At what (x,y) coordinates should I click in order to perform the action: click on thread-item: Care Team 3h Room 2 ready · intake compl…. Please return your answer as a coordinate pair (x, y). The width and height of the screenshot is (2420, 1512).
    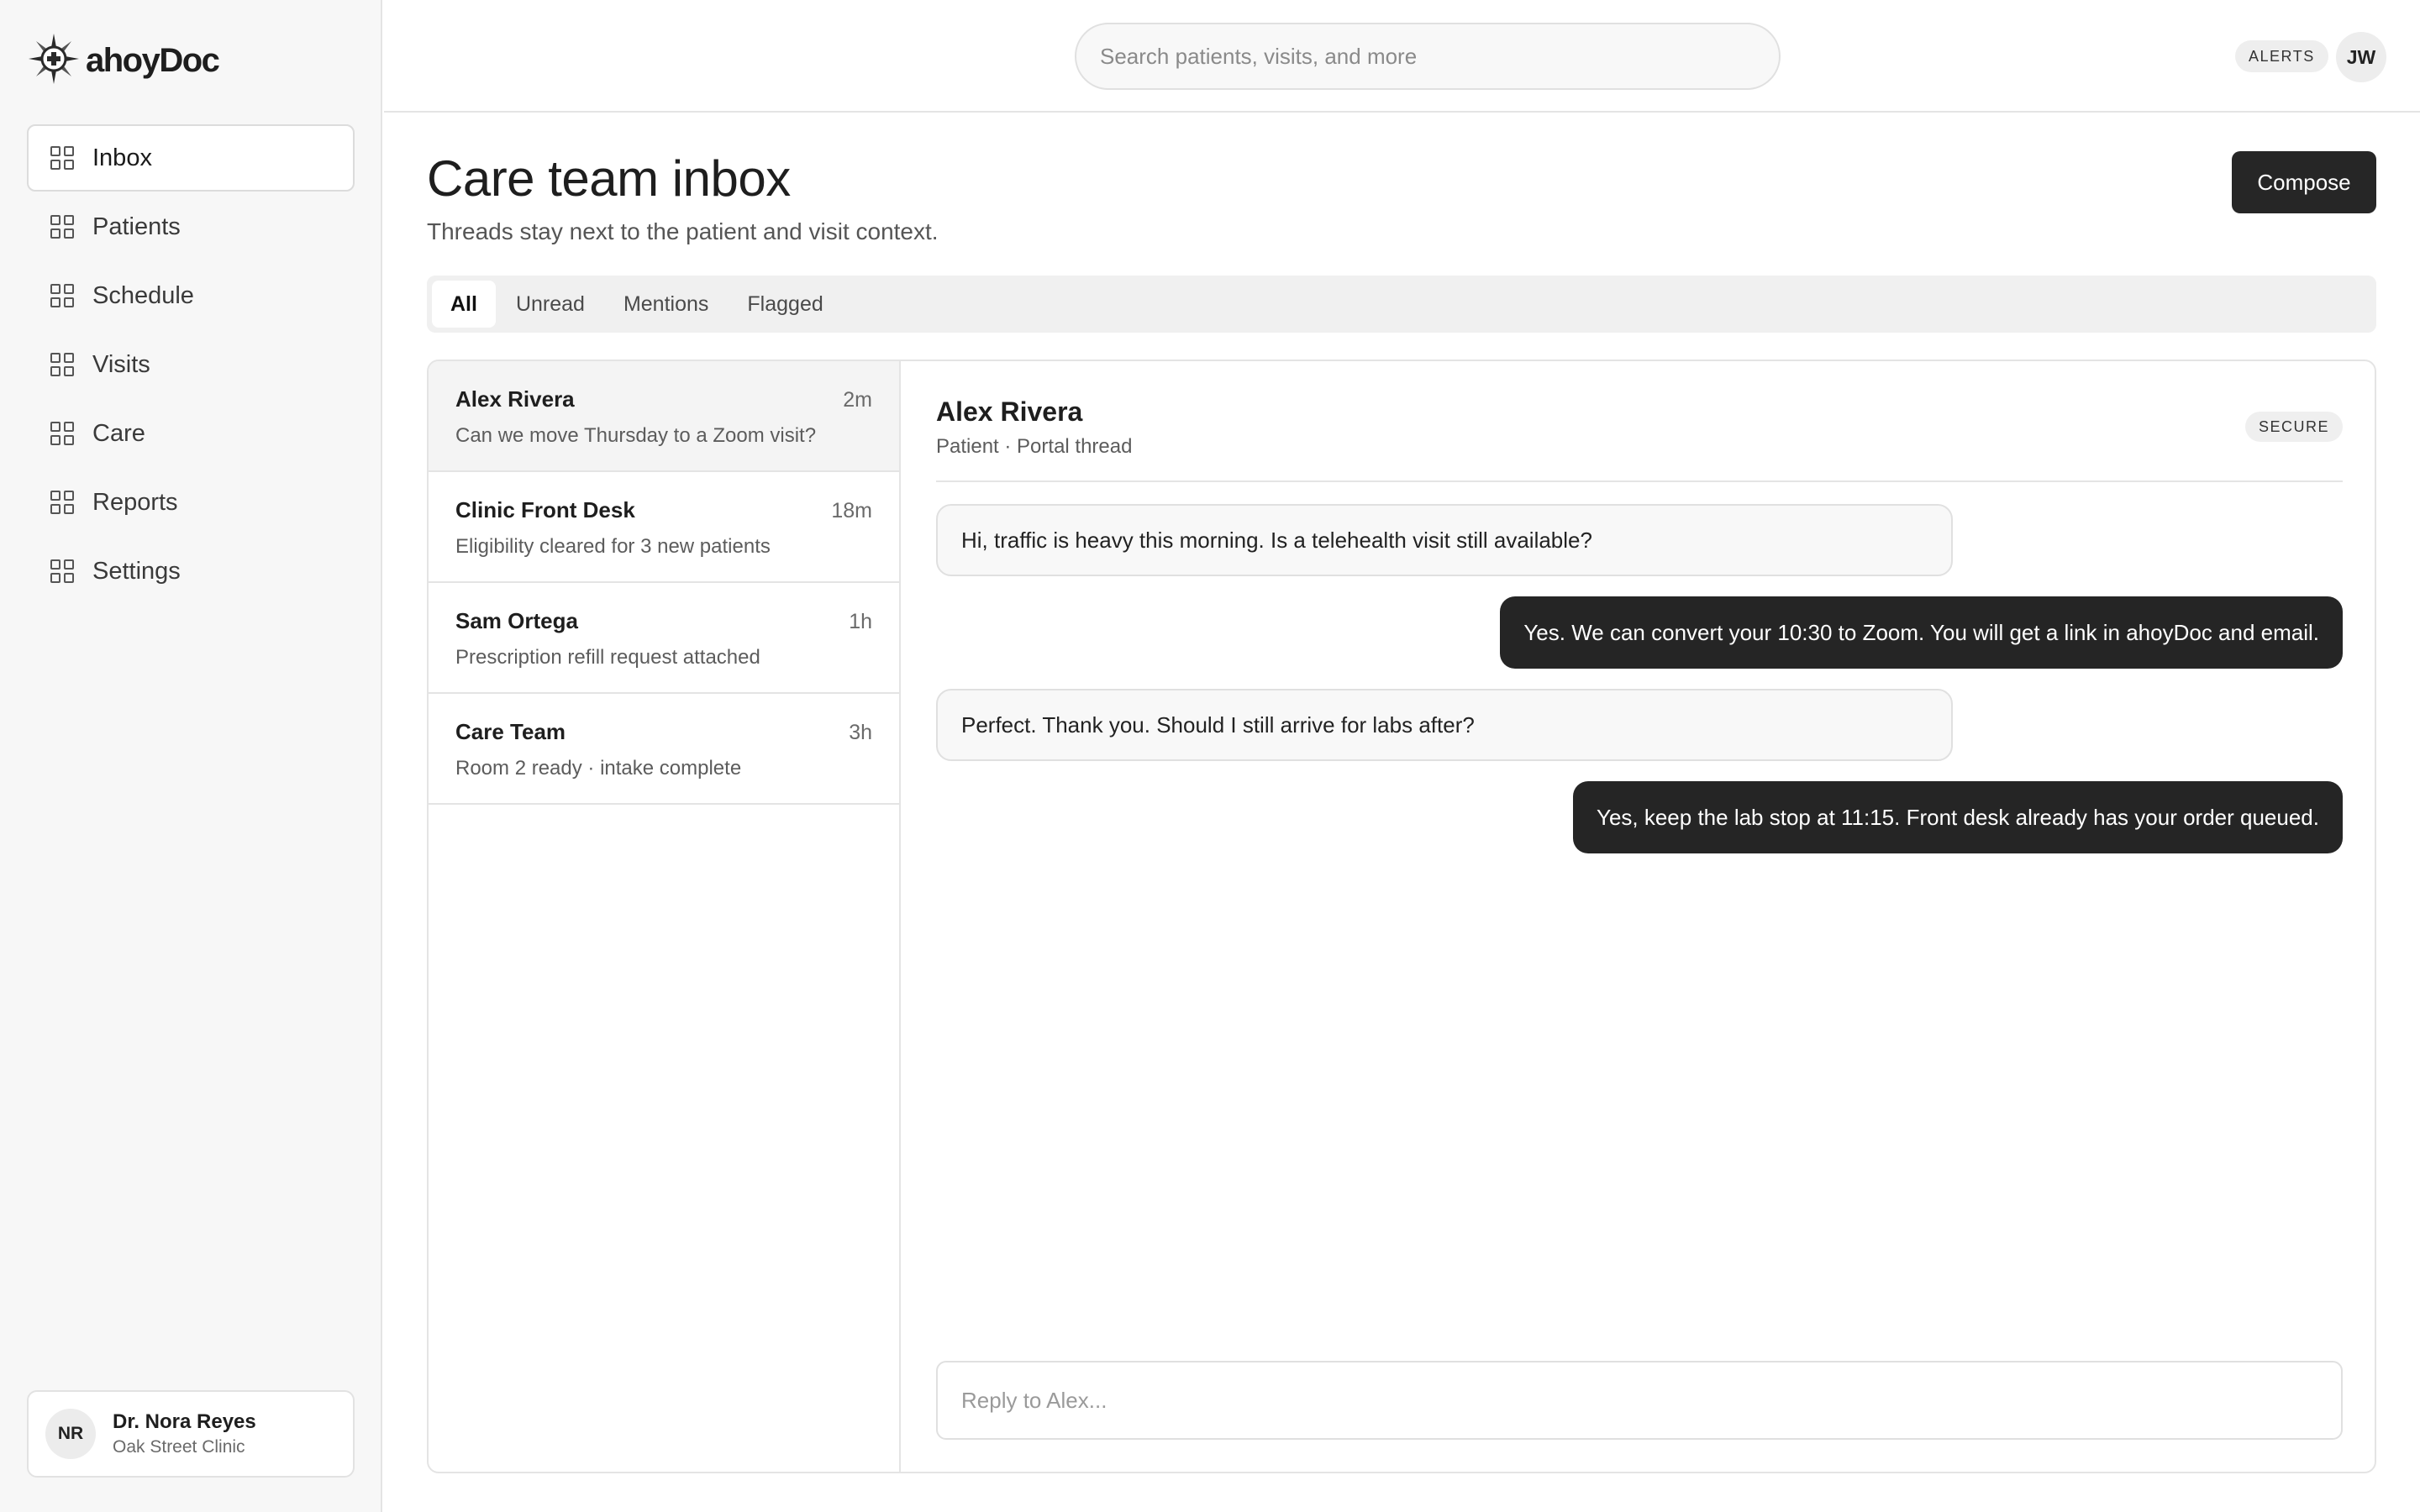
    Looking at the image, I should click on (664, 749).